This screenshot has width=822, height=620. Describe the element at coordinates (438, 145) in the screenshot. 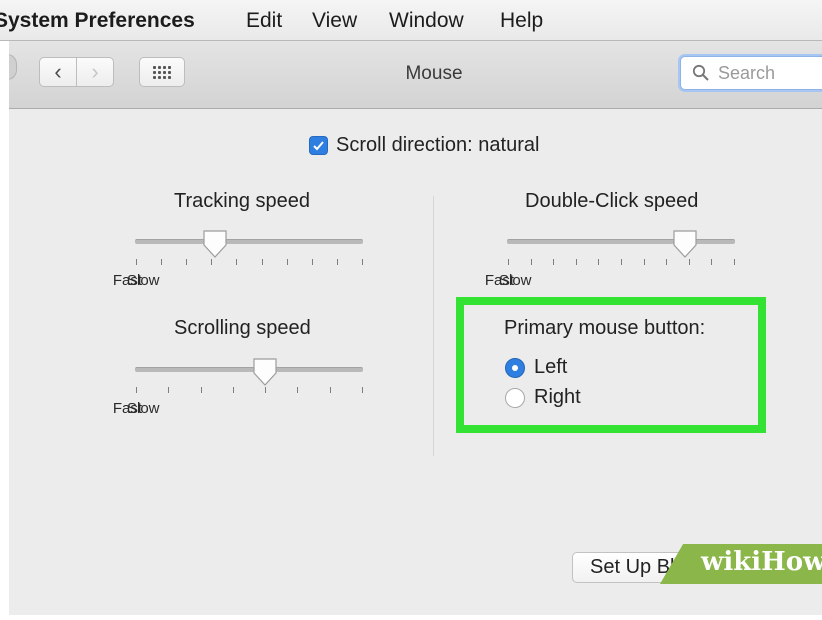

I see `scroll-direction-label: Scroll direction: natural` at that location.